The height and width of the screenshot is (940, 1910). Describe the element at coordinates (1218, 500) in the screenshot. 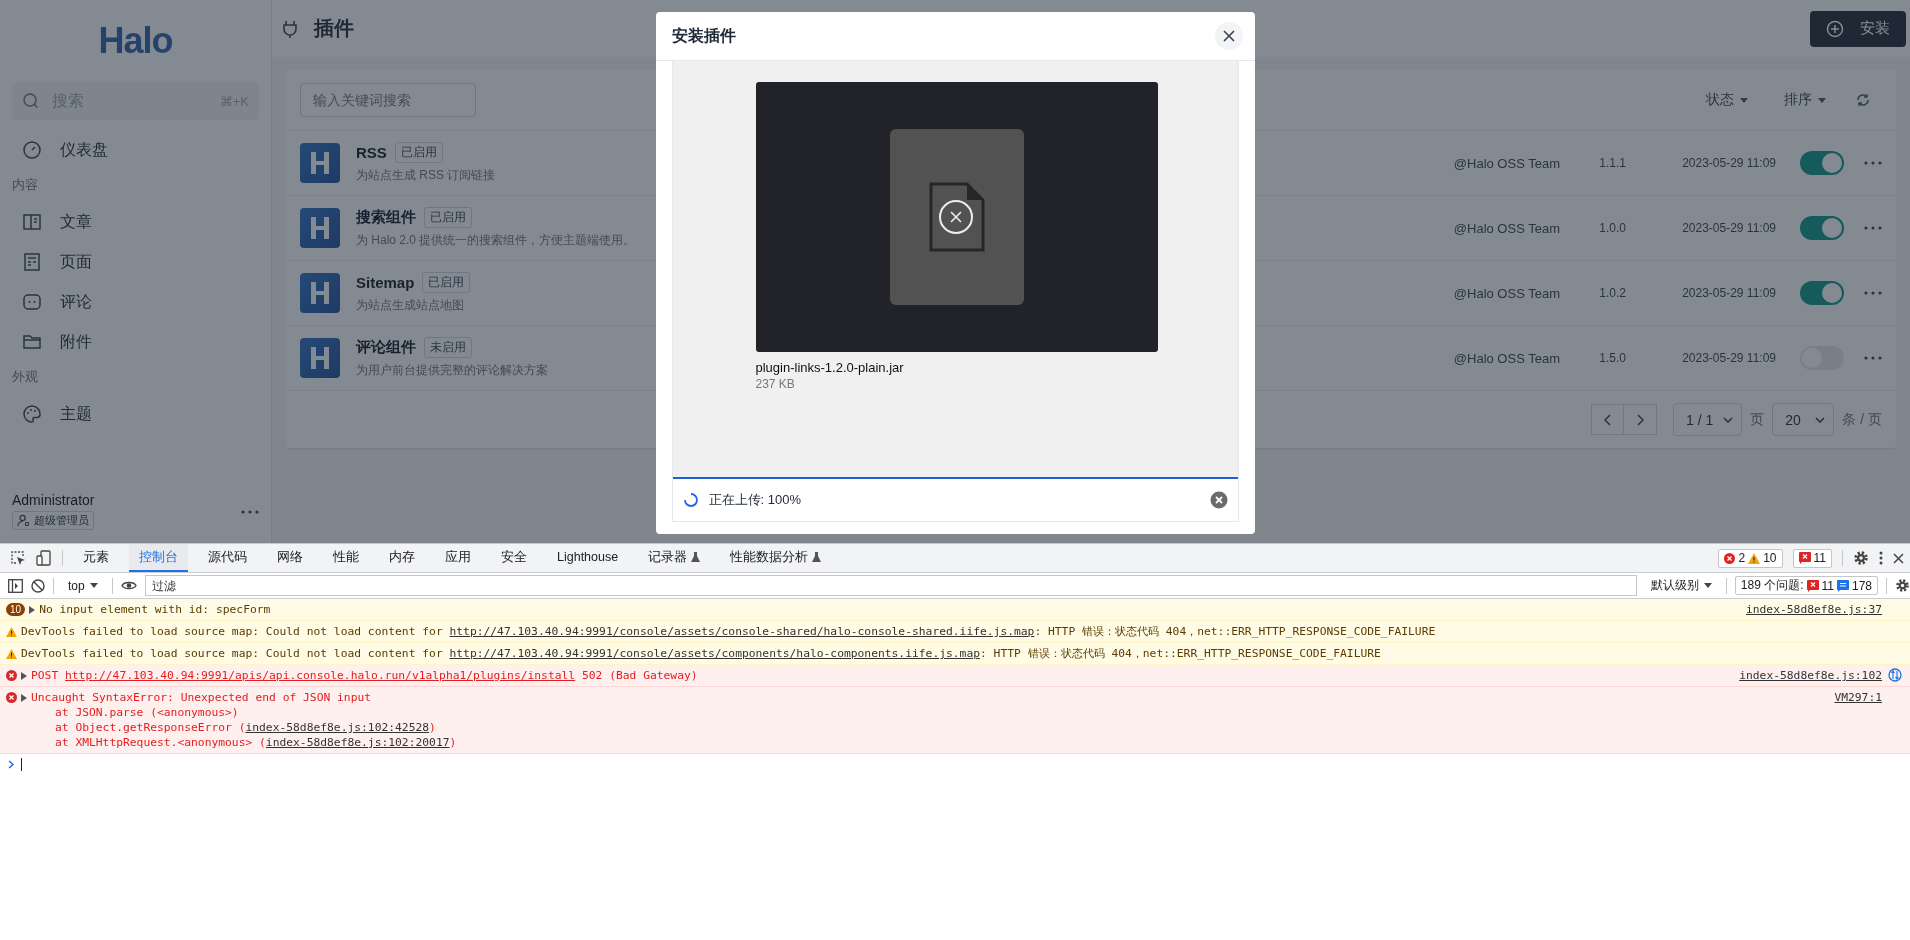

I see `cancel-icon` at that location.